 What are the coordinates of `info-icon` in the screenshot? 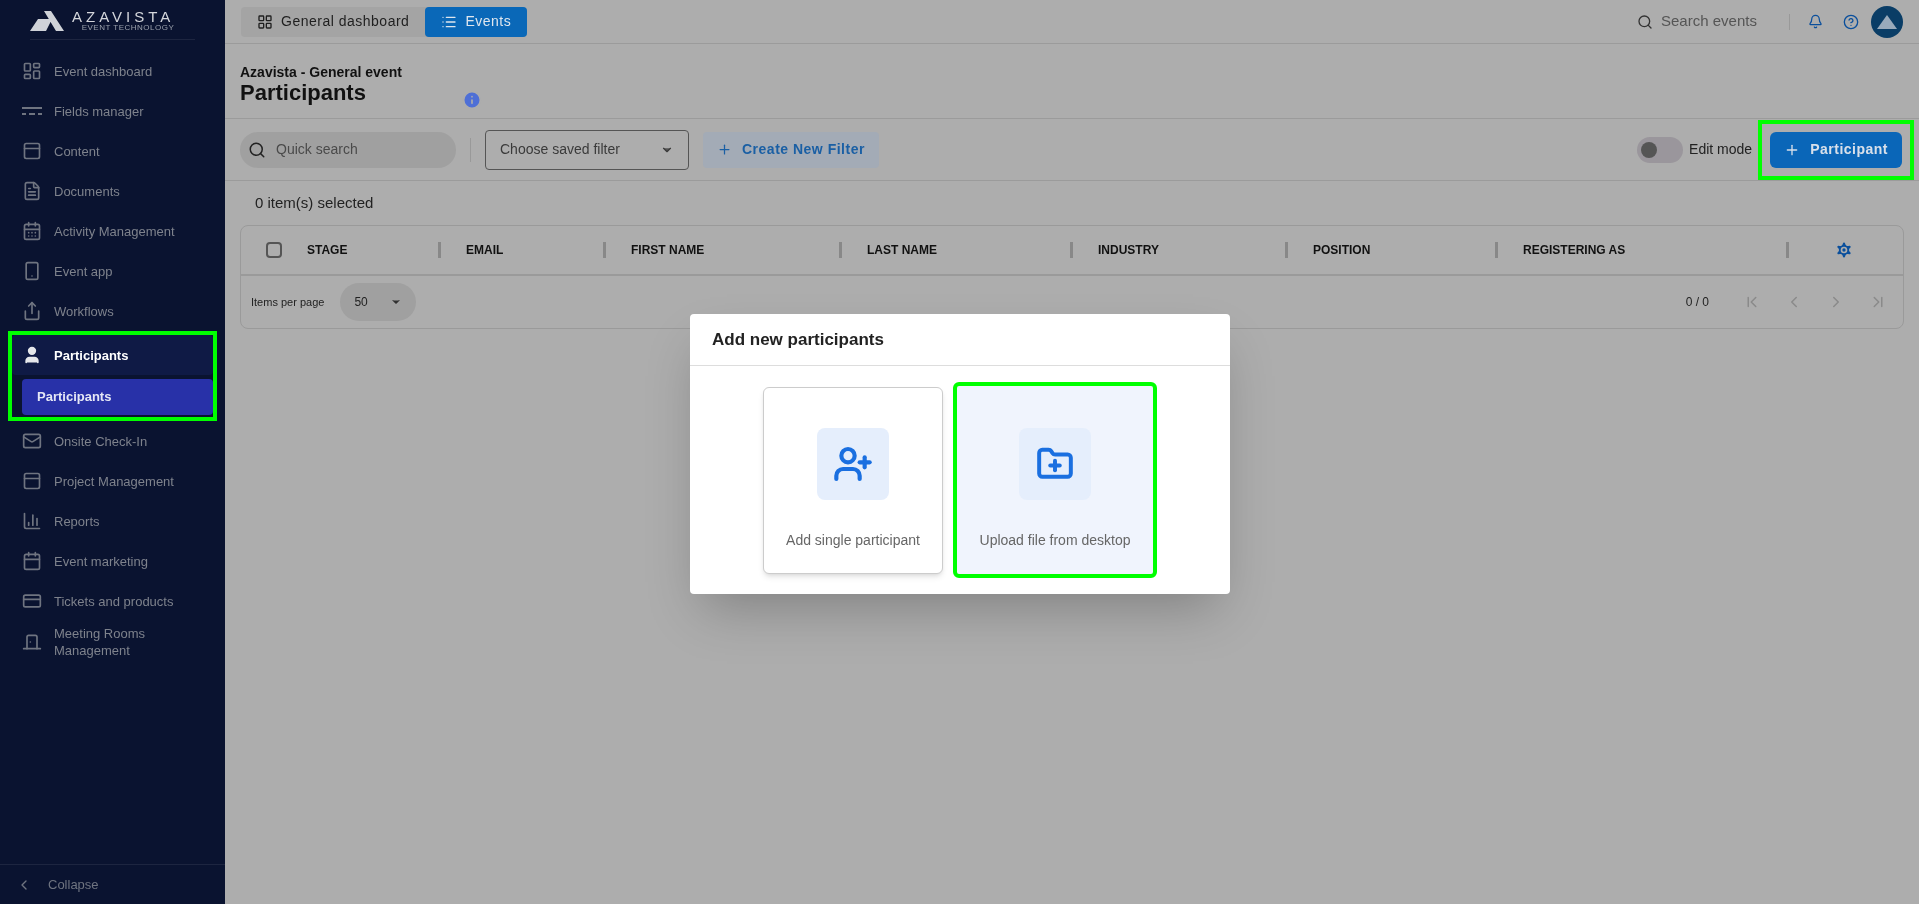 It's located at (471, 100).